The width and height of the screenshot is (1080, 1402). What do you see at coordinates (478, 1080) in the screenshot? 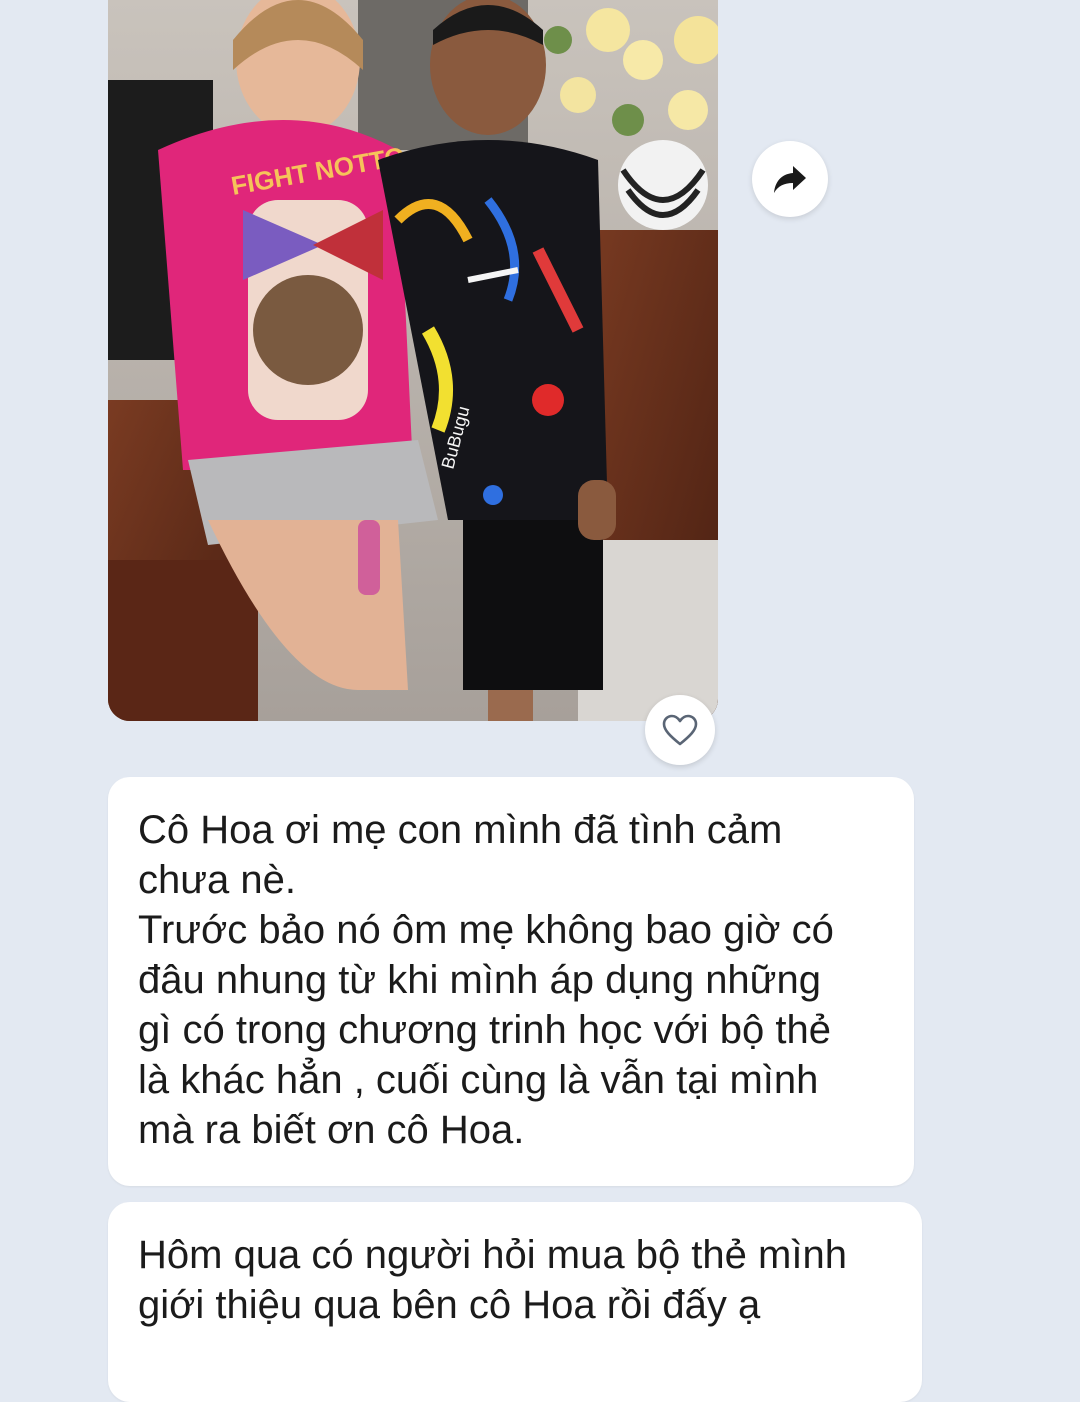
I see `message-text-line: là khác hẳn , cuối cùng là vẫn tại mình` at bounding box center [478, 1080].